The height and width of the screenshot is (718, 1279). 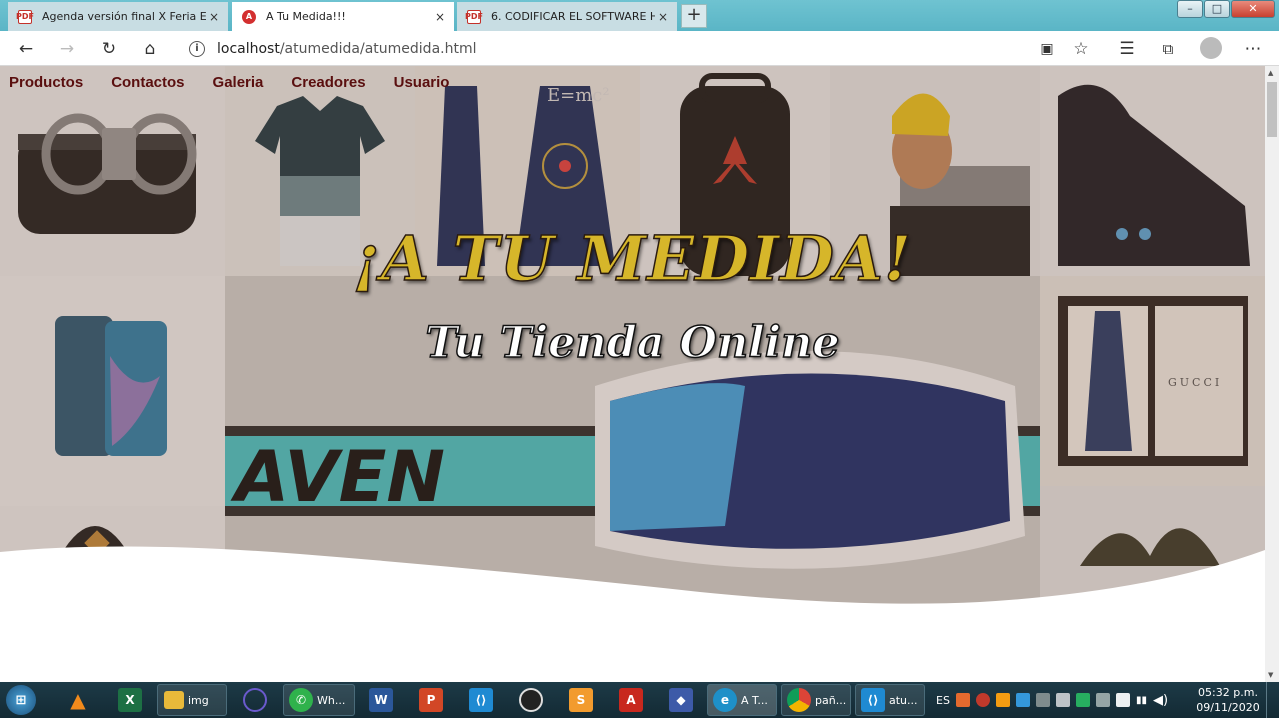 What do you see at coordinates (147, 82) in the screenshot?
I see `nav-contactos: Contactos` at bounding box center [147, 82].